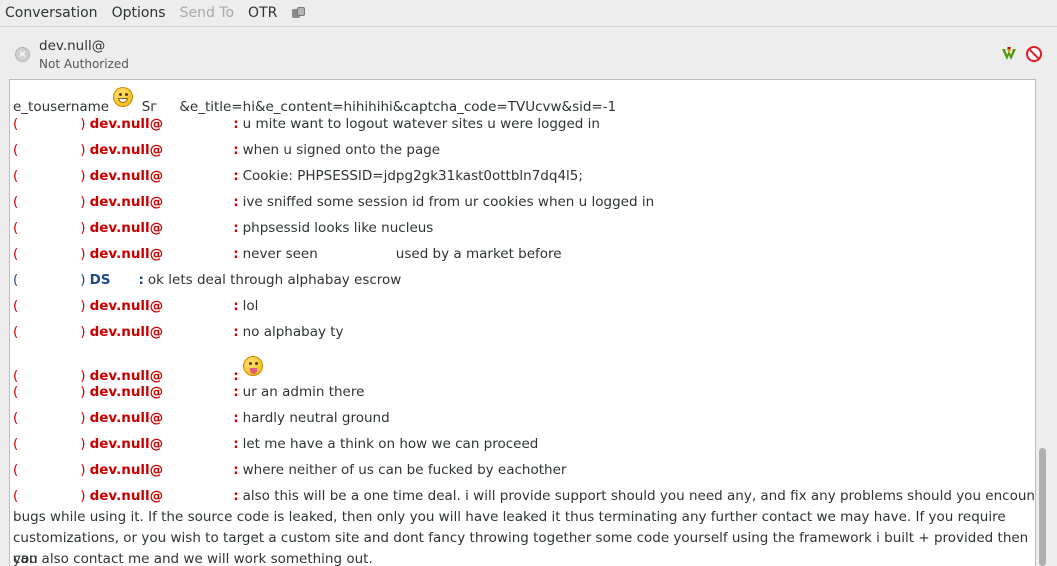  Describe the element at coordinates (188, 392) in the screenshot. I see `chat-message: () dev.null@: ur an admin there` at that location.